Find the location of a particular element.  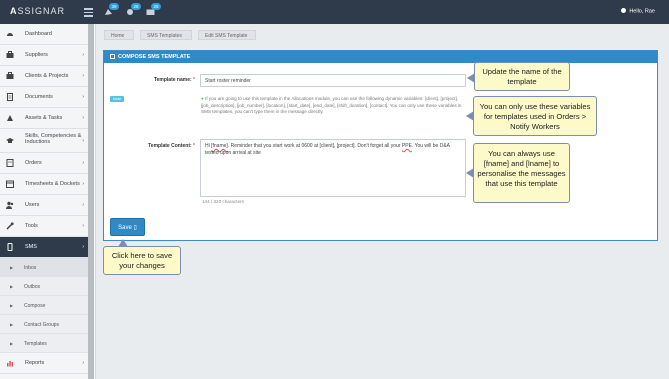

sidebar-item-reports: Reports › is located at coordinates (44, 363).